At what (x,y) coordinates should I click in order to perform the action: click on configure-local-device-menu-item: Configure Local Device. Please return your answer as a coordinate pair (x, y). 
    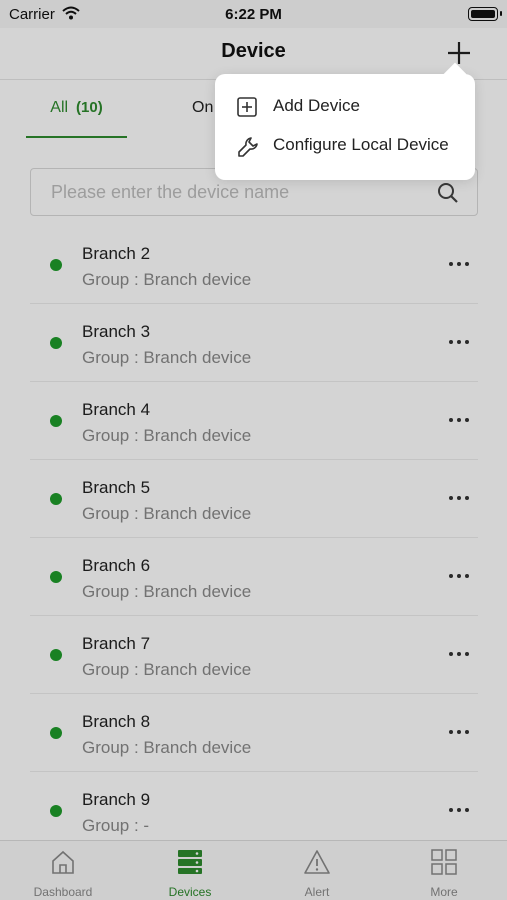
    Looking at the image, I should click on (345, 146).